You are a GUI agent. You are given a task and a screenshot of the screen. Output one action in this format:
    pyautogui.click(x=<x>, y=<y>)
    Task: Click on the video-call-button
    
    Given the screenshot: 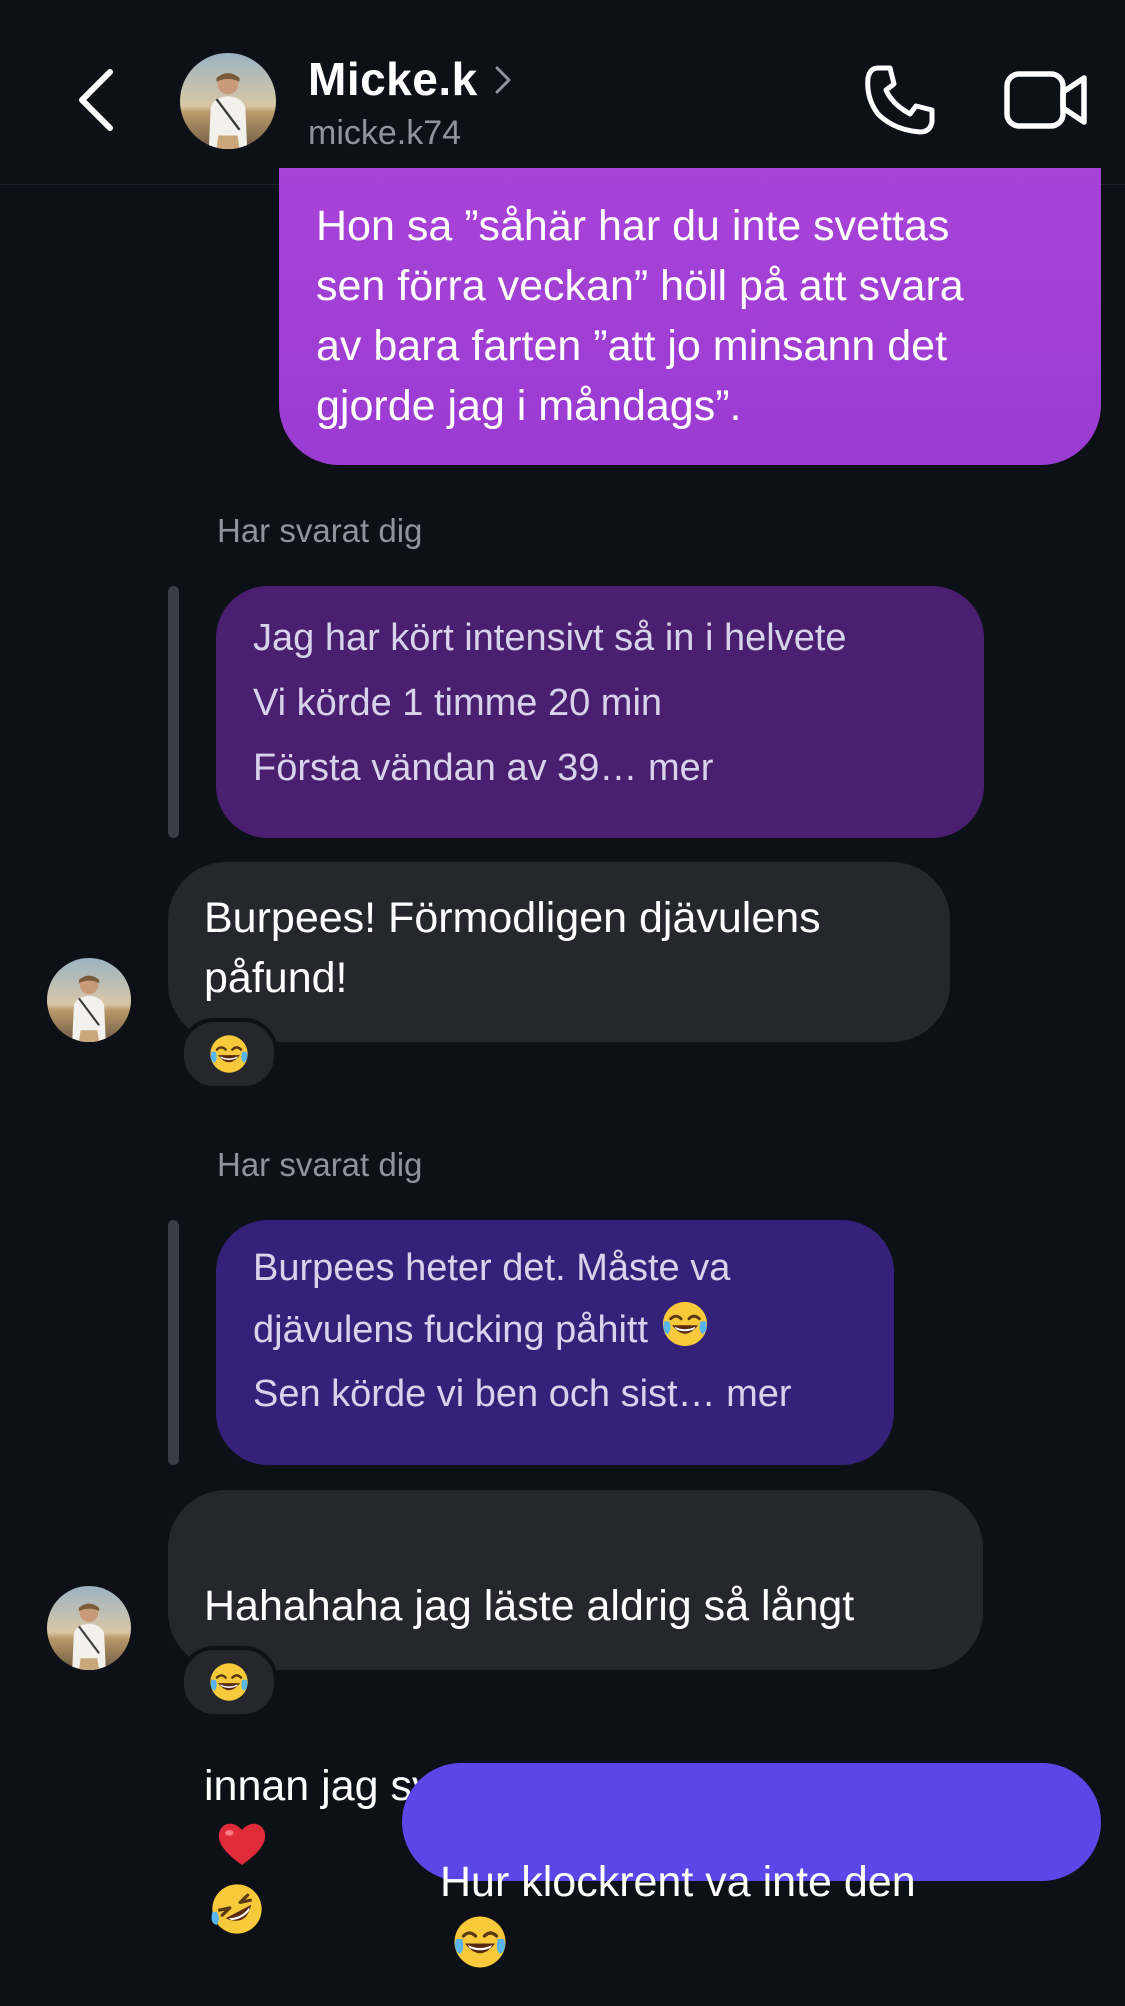 What is the action you would take?
    pyautogui.click(x=1046, y=100)
    